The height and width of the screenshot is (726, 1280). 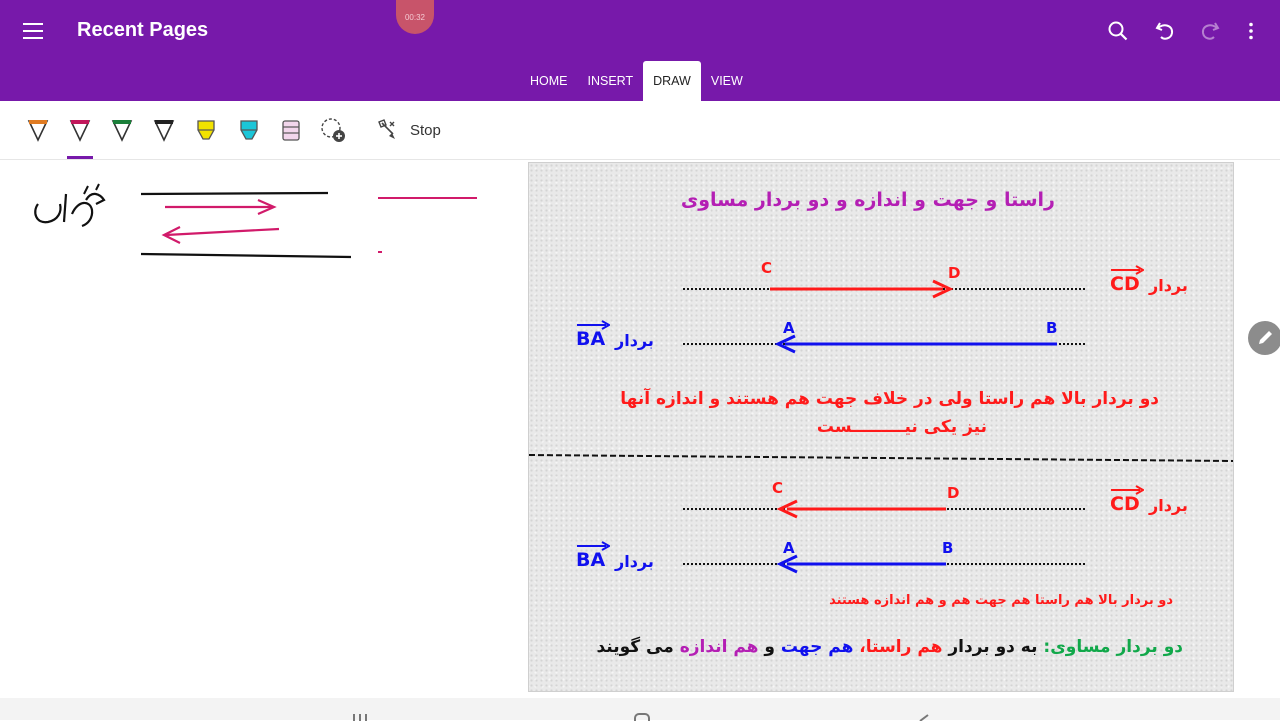 I want to click on tab-insert: INSERT, so click(x=611, y=81).